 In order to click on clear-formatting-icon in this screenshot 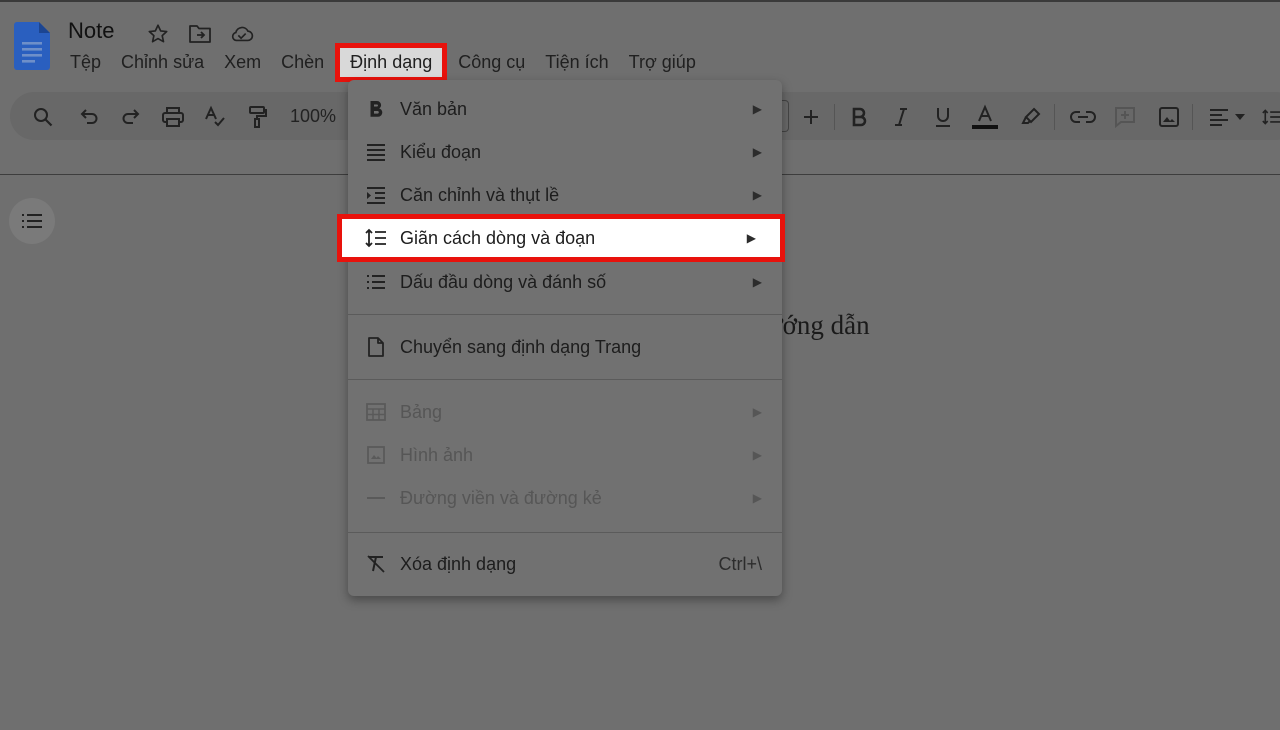, I will do `click(376, 564)`.